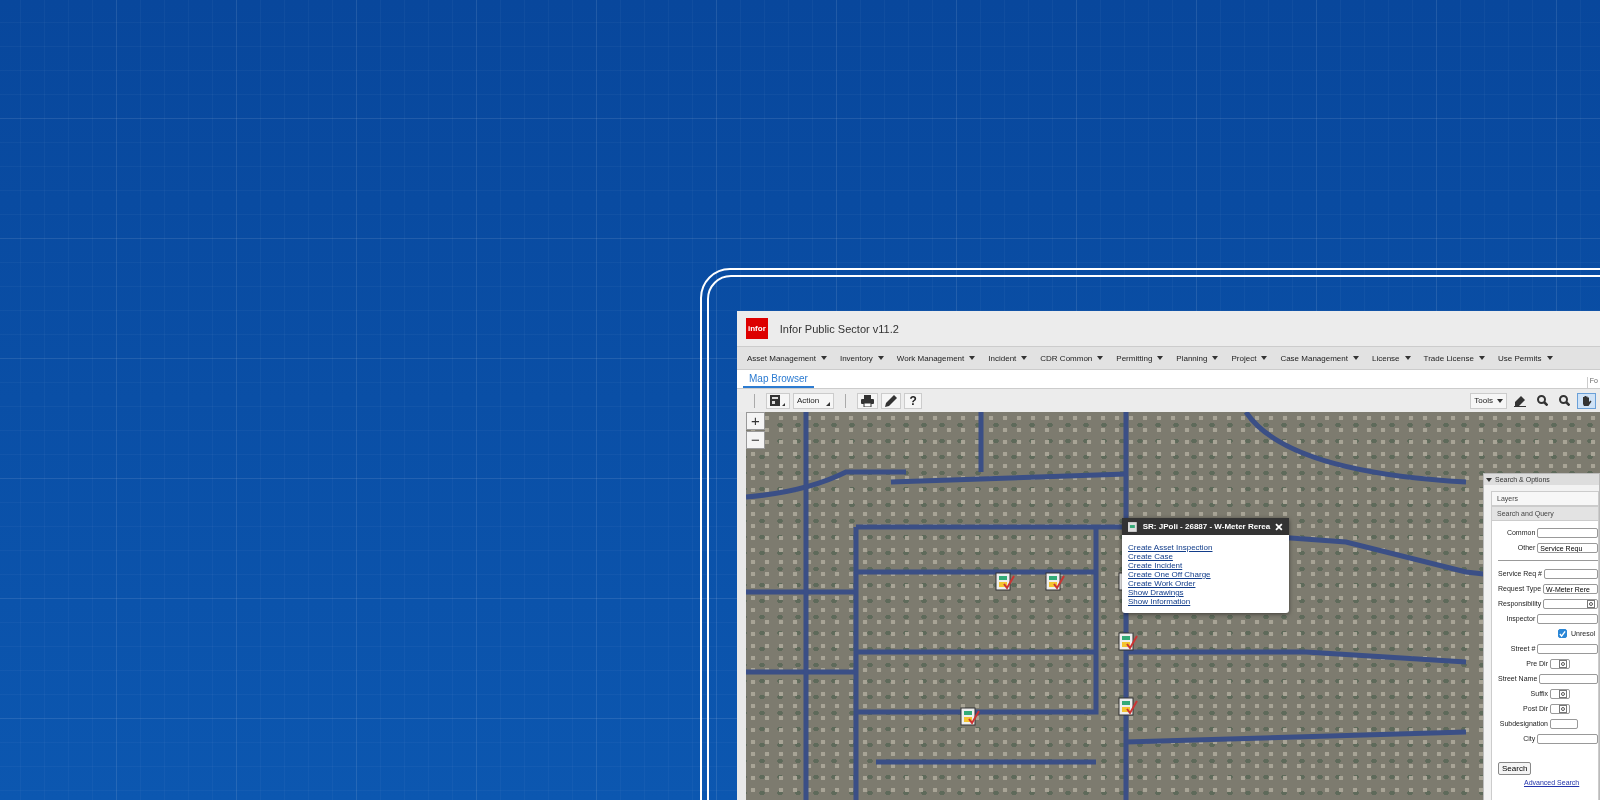 Image resolution: width=1600 pixels, height=800 pixels. Describe the element at coordinates (755, 421) in the screenshot. I see `zoom-in-button: +` at that location.